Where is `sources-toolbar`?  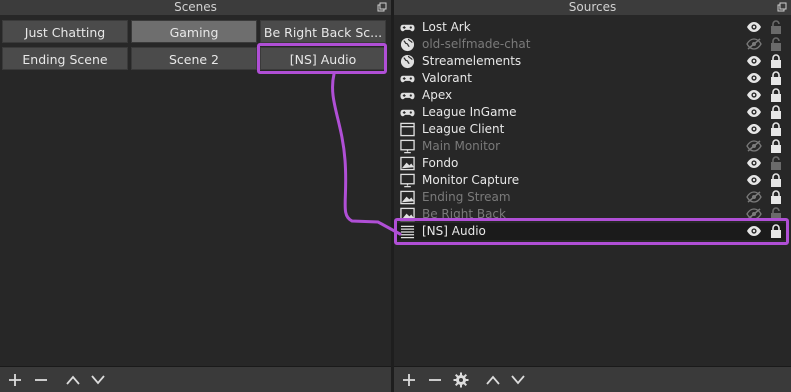 sources-toolbar is located at coordinates (592, 379).